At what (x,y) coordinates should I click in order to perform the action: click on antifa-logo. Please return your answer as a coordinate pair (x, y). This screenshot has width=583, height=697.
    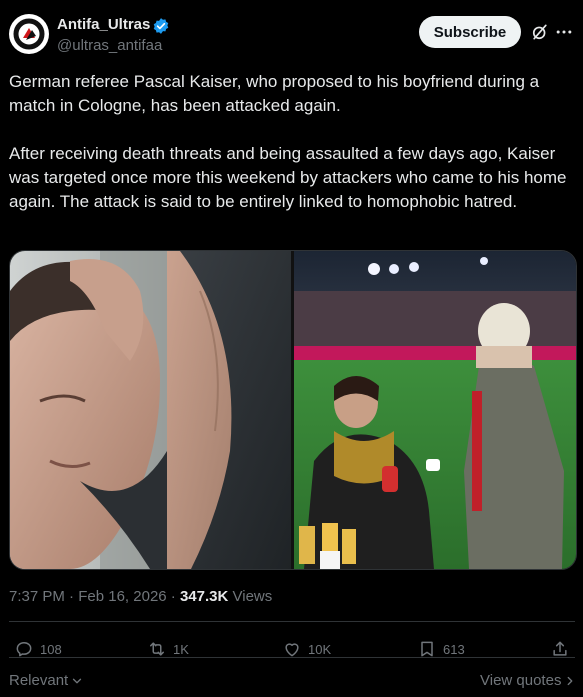
    Looking at the image, I should click on (29, 34).